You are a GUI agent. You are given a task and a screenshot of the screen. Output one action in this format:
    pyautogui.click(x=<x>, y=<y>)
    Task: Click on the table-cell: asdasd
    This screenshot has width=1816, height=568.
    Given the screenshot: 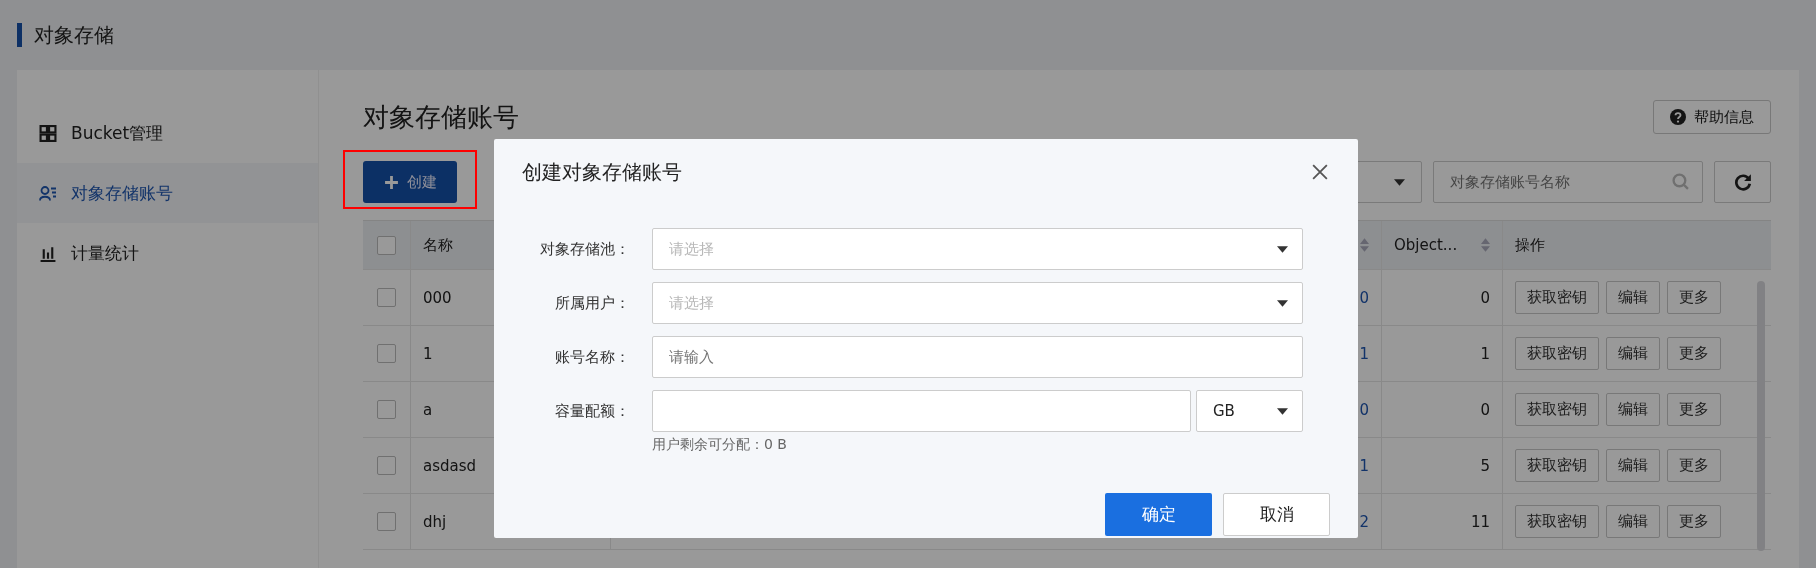 What is the action you would take?
    pyautogui.click(x=450, y=465)
    